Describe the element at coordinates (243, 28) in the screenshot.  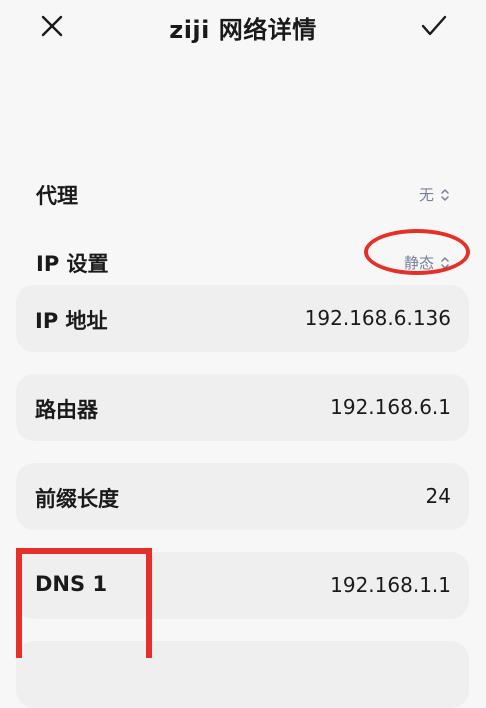
I see `top-bar: ziji 网络详情` at that location.